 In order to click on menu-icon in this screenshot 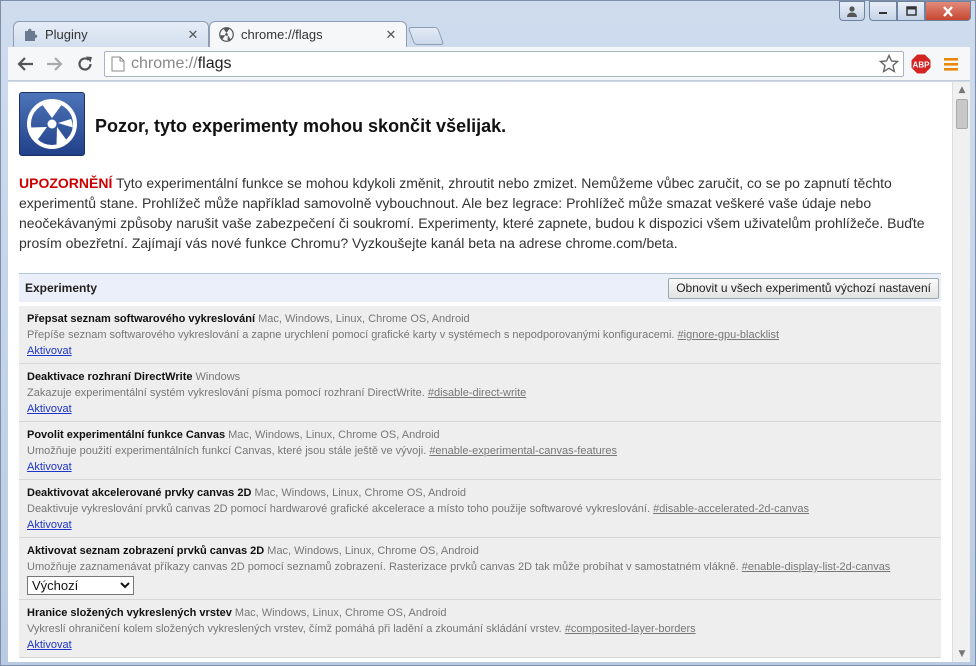, I will do `click(951, 64)`.